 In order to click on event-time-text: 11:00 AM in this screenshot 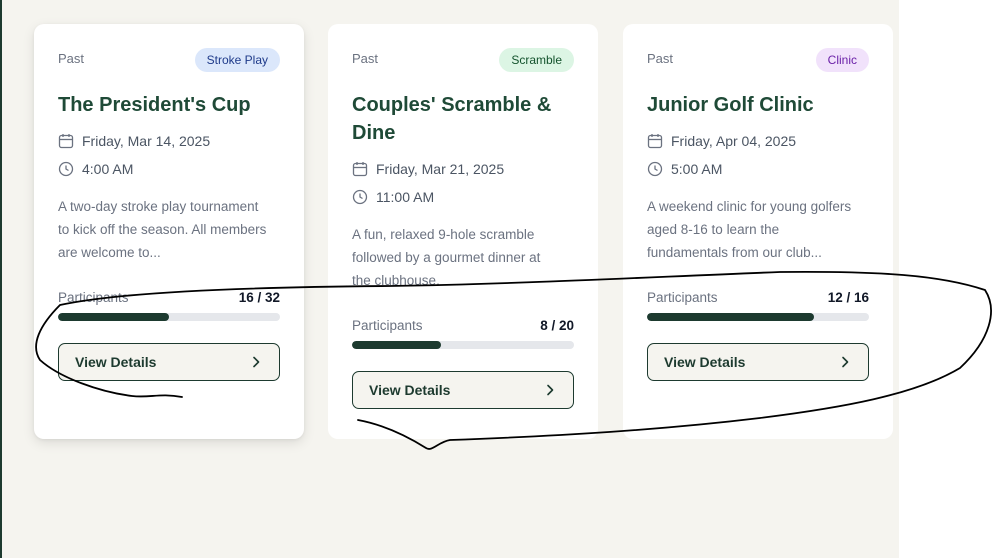, I will do `click(405, 197)`.